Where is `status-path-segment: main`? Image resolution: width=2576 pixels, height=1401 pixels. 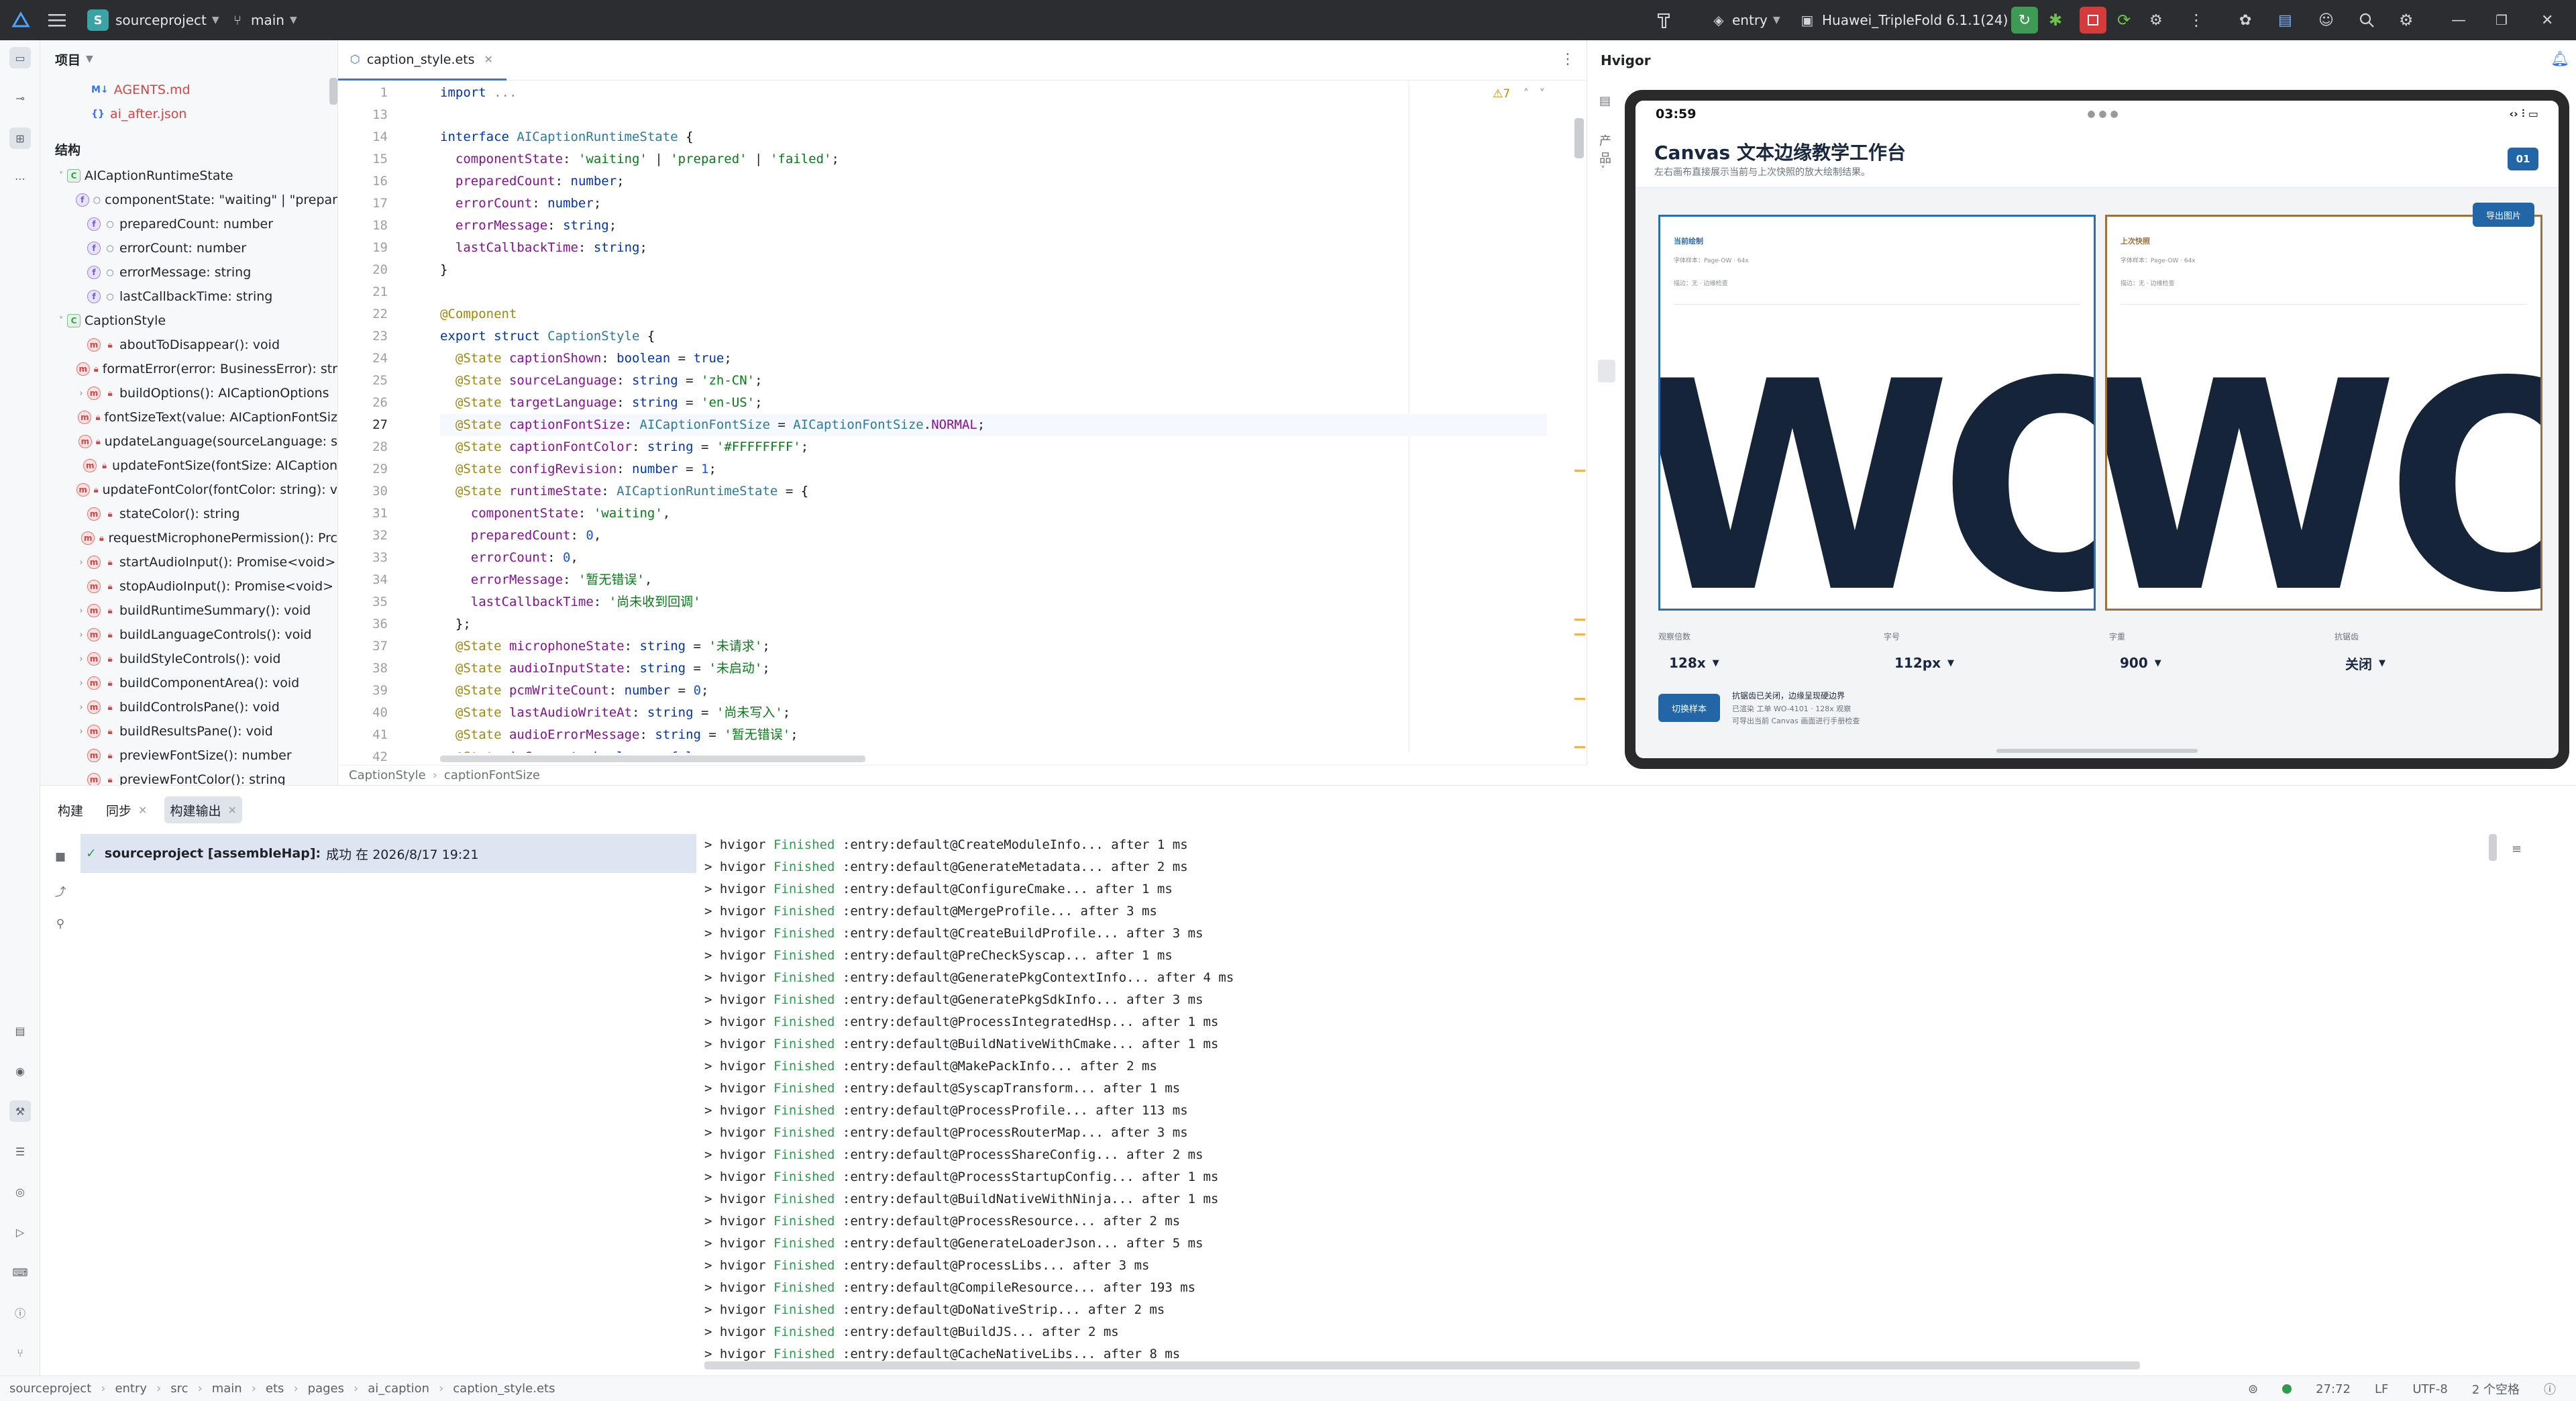 status-path-segment: main is located at coordinates (227, 1389).